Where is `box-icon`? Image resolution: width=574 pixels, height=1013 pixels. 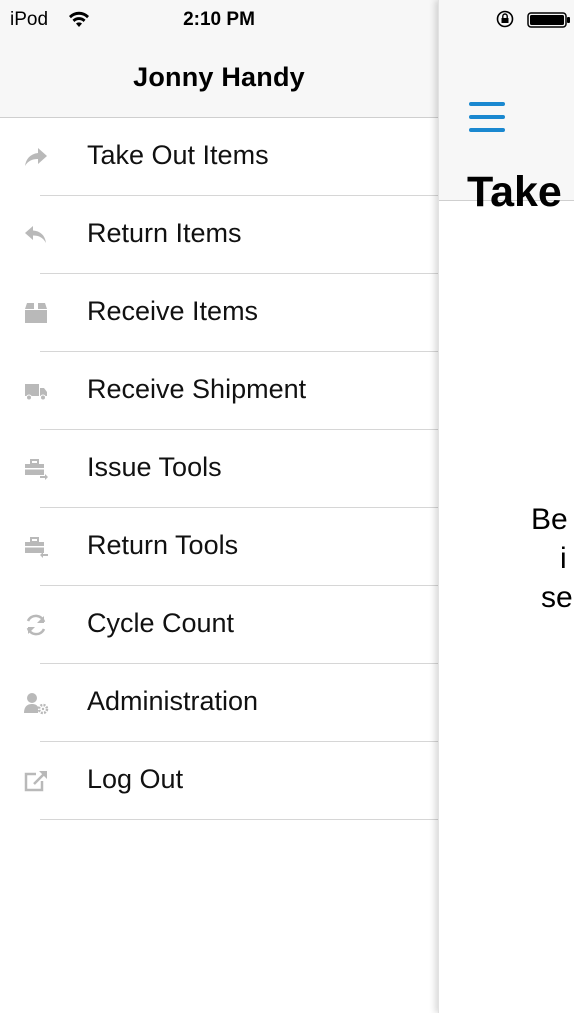 box-icon is located at coordinates (36, 313).